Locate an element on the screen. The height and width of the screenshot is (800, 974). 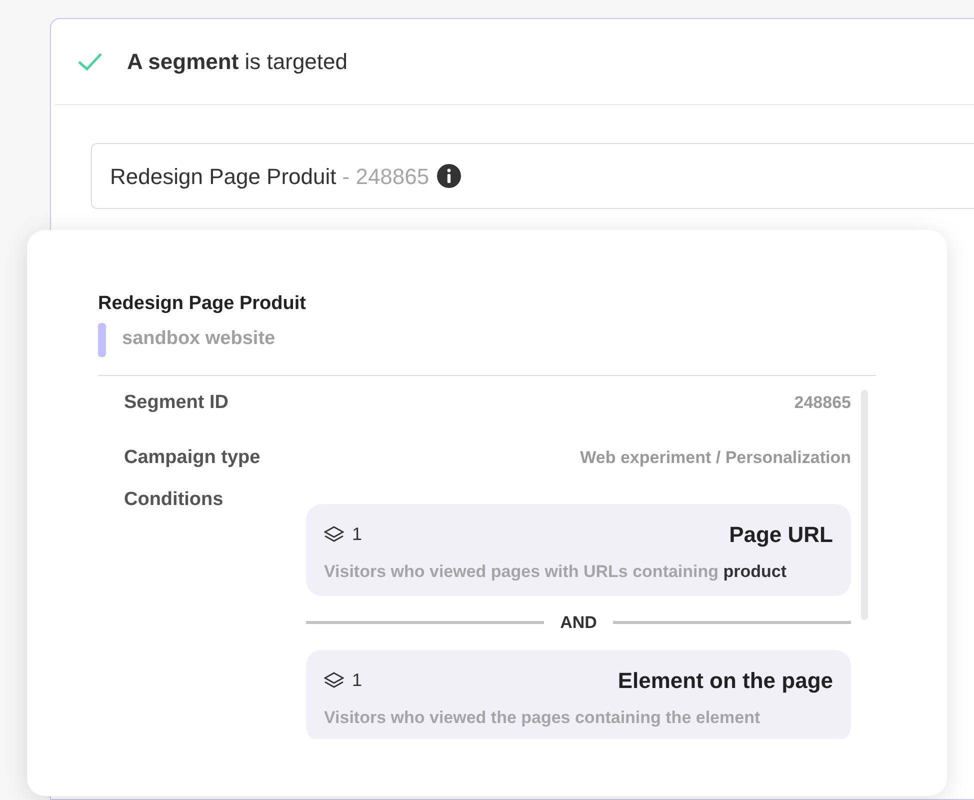
detail-label: Conditions is located at coordinates (174, 499).